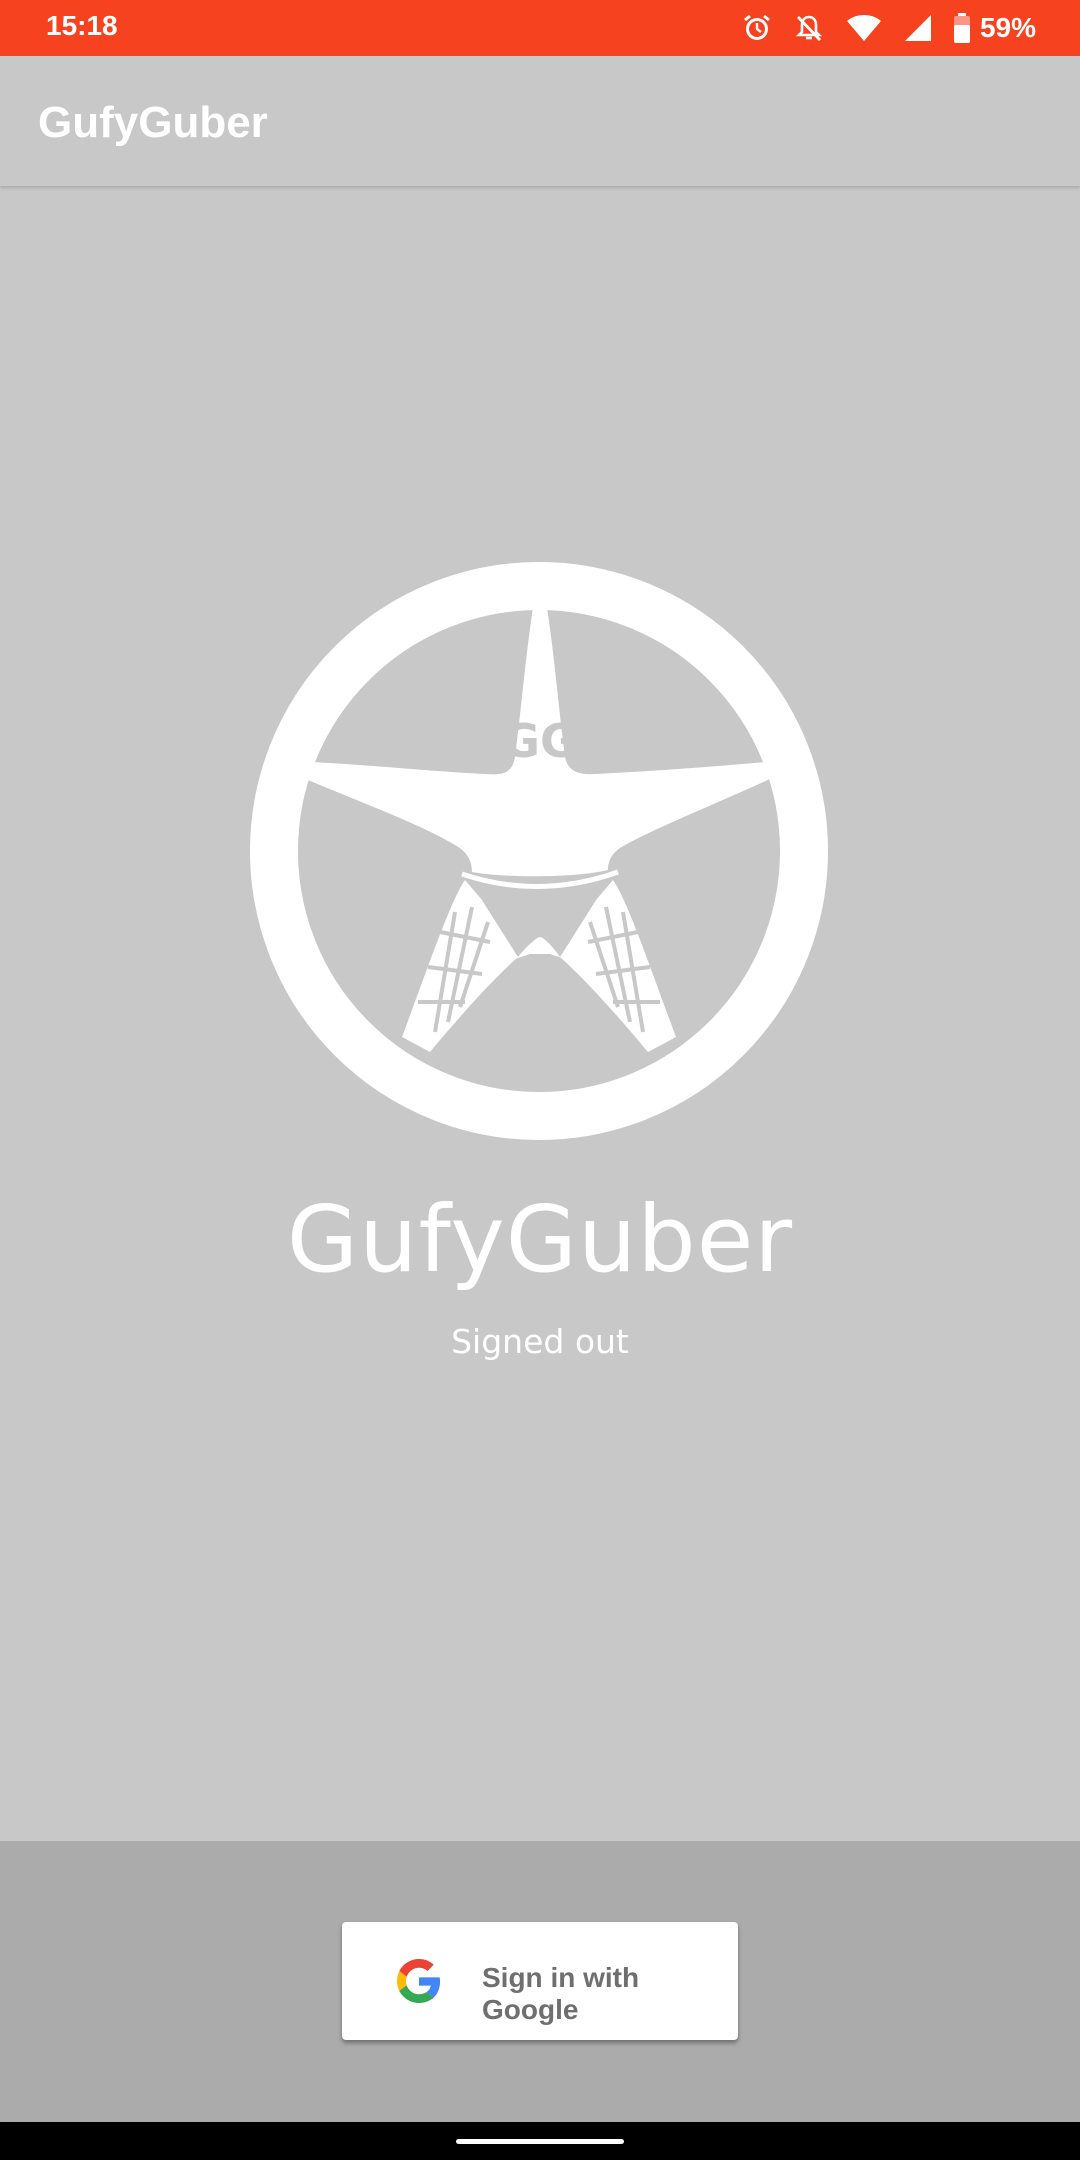 Image resolution: width=1080 pixels, height=2160 pixels. What do you see at coordinates (540, 741) in the screenshot?
I see `svg-text: GG` at bounding box center [540, 741].